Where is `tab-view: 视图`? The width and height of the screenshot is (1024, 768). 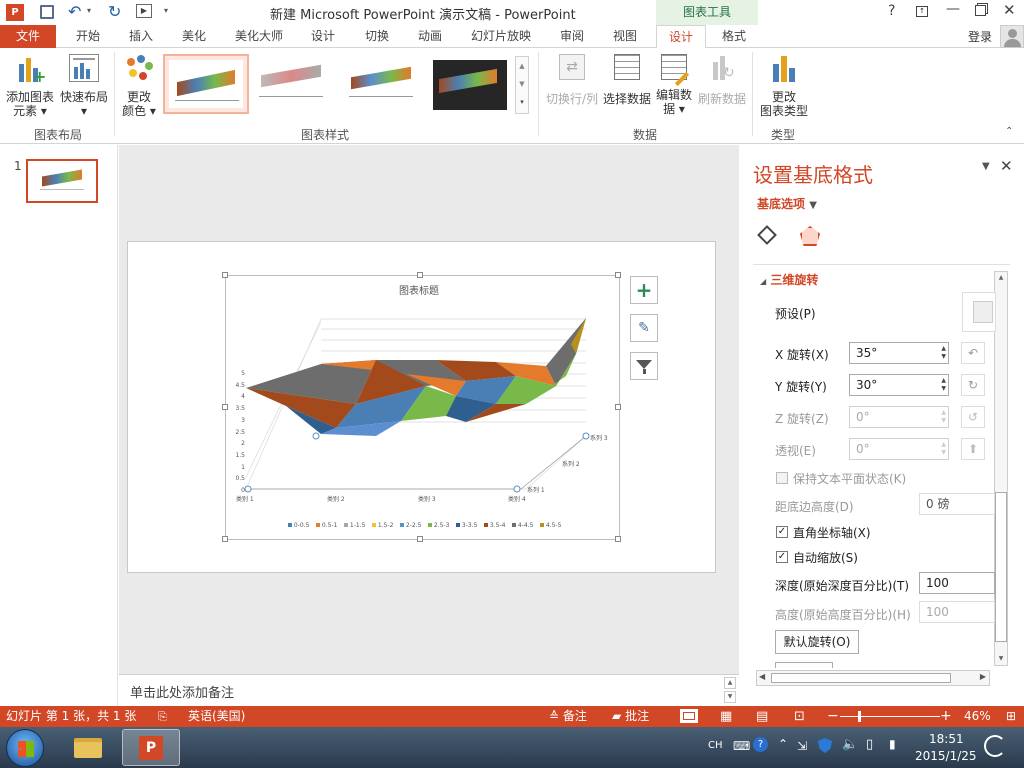
tab-view: 视图 is located at coordinates (625, 36).